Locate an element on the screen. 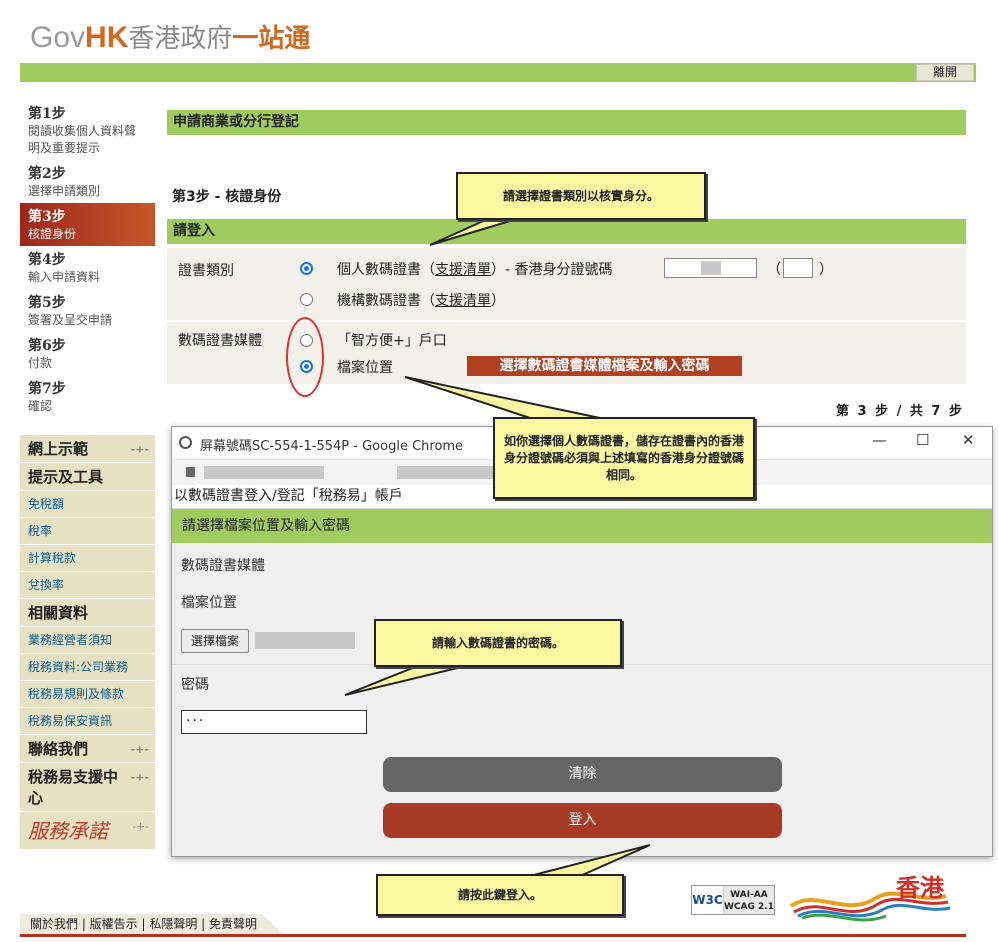 This screenshot has width=999, height=942. w3c-logo: W3C is located at coordinates (708, 900).